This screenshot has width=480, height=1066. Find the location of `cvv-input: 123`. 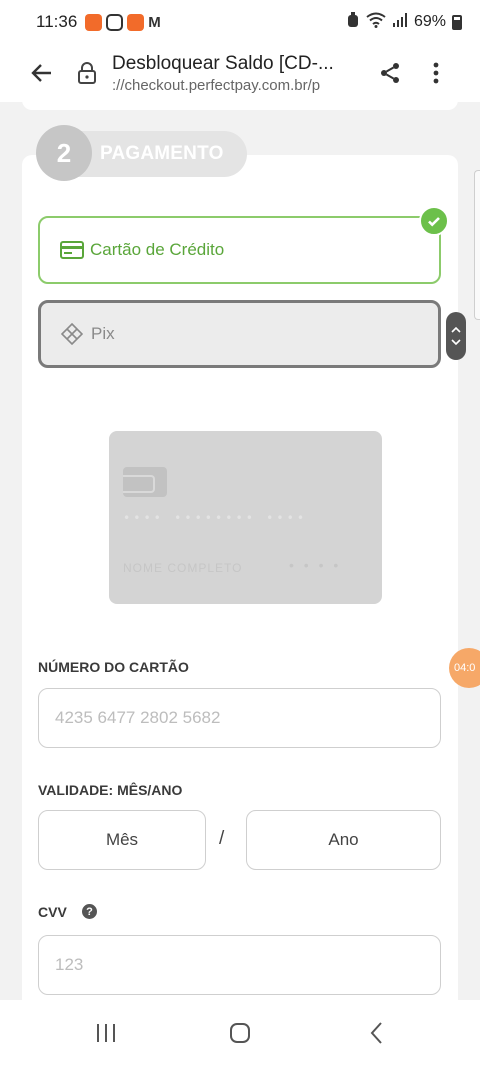

cvv-input: 123 is located at coordinates (239, 965).